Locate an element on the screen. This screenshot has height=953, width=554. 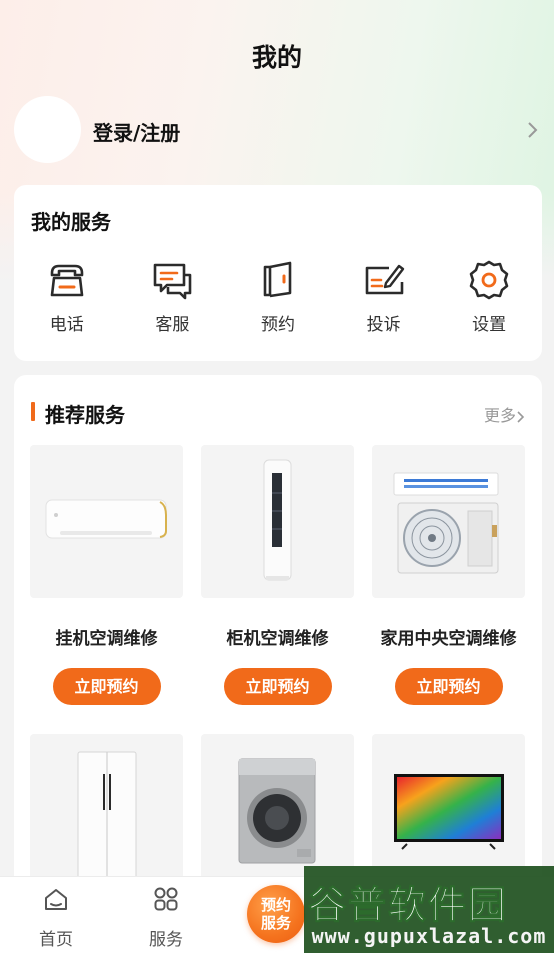
center-tab-line1: 预约 is located at coordinates (275, 905).